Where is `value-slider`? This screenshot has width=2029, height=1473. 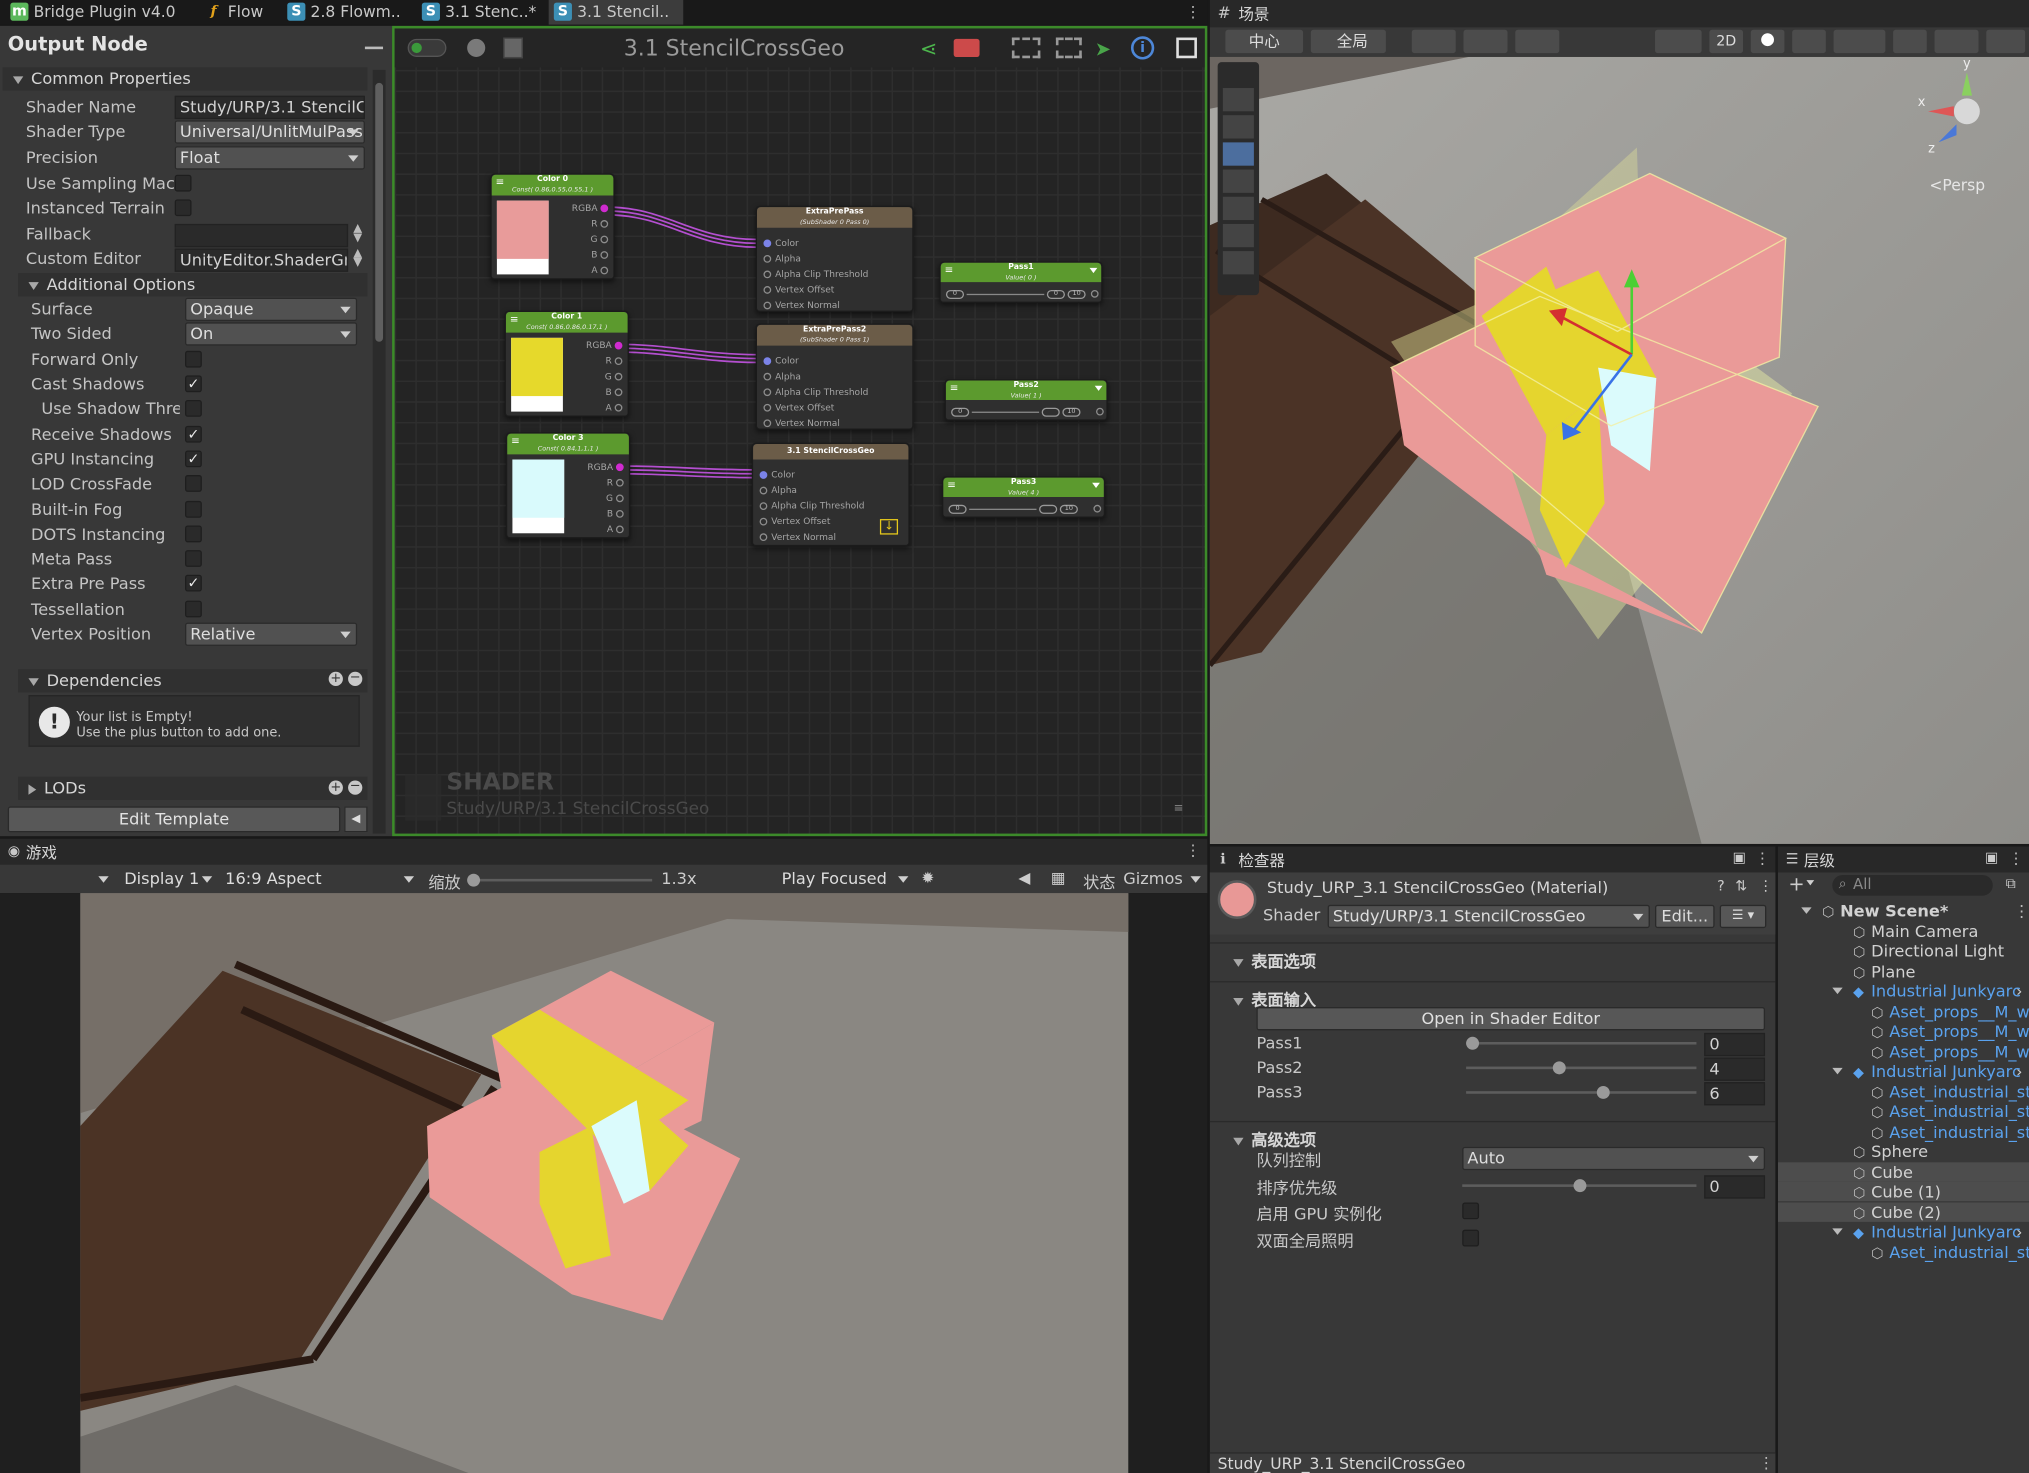
value-slider is located at coordinates (1005, 412).